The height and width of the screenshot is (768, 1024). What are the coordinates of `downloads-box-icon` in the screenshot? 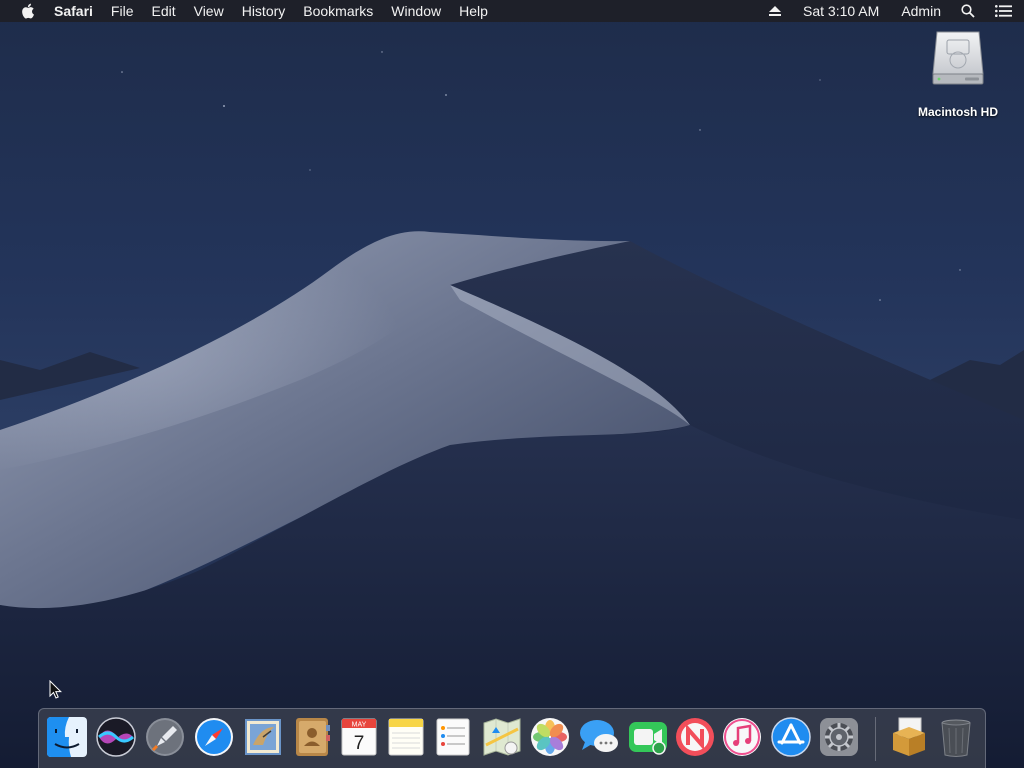 It's located at (909, 736).